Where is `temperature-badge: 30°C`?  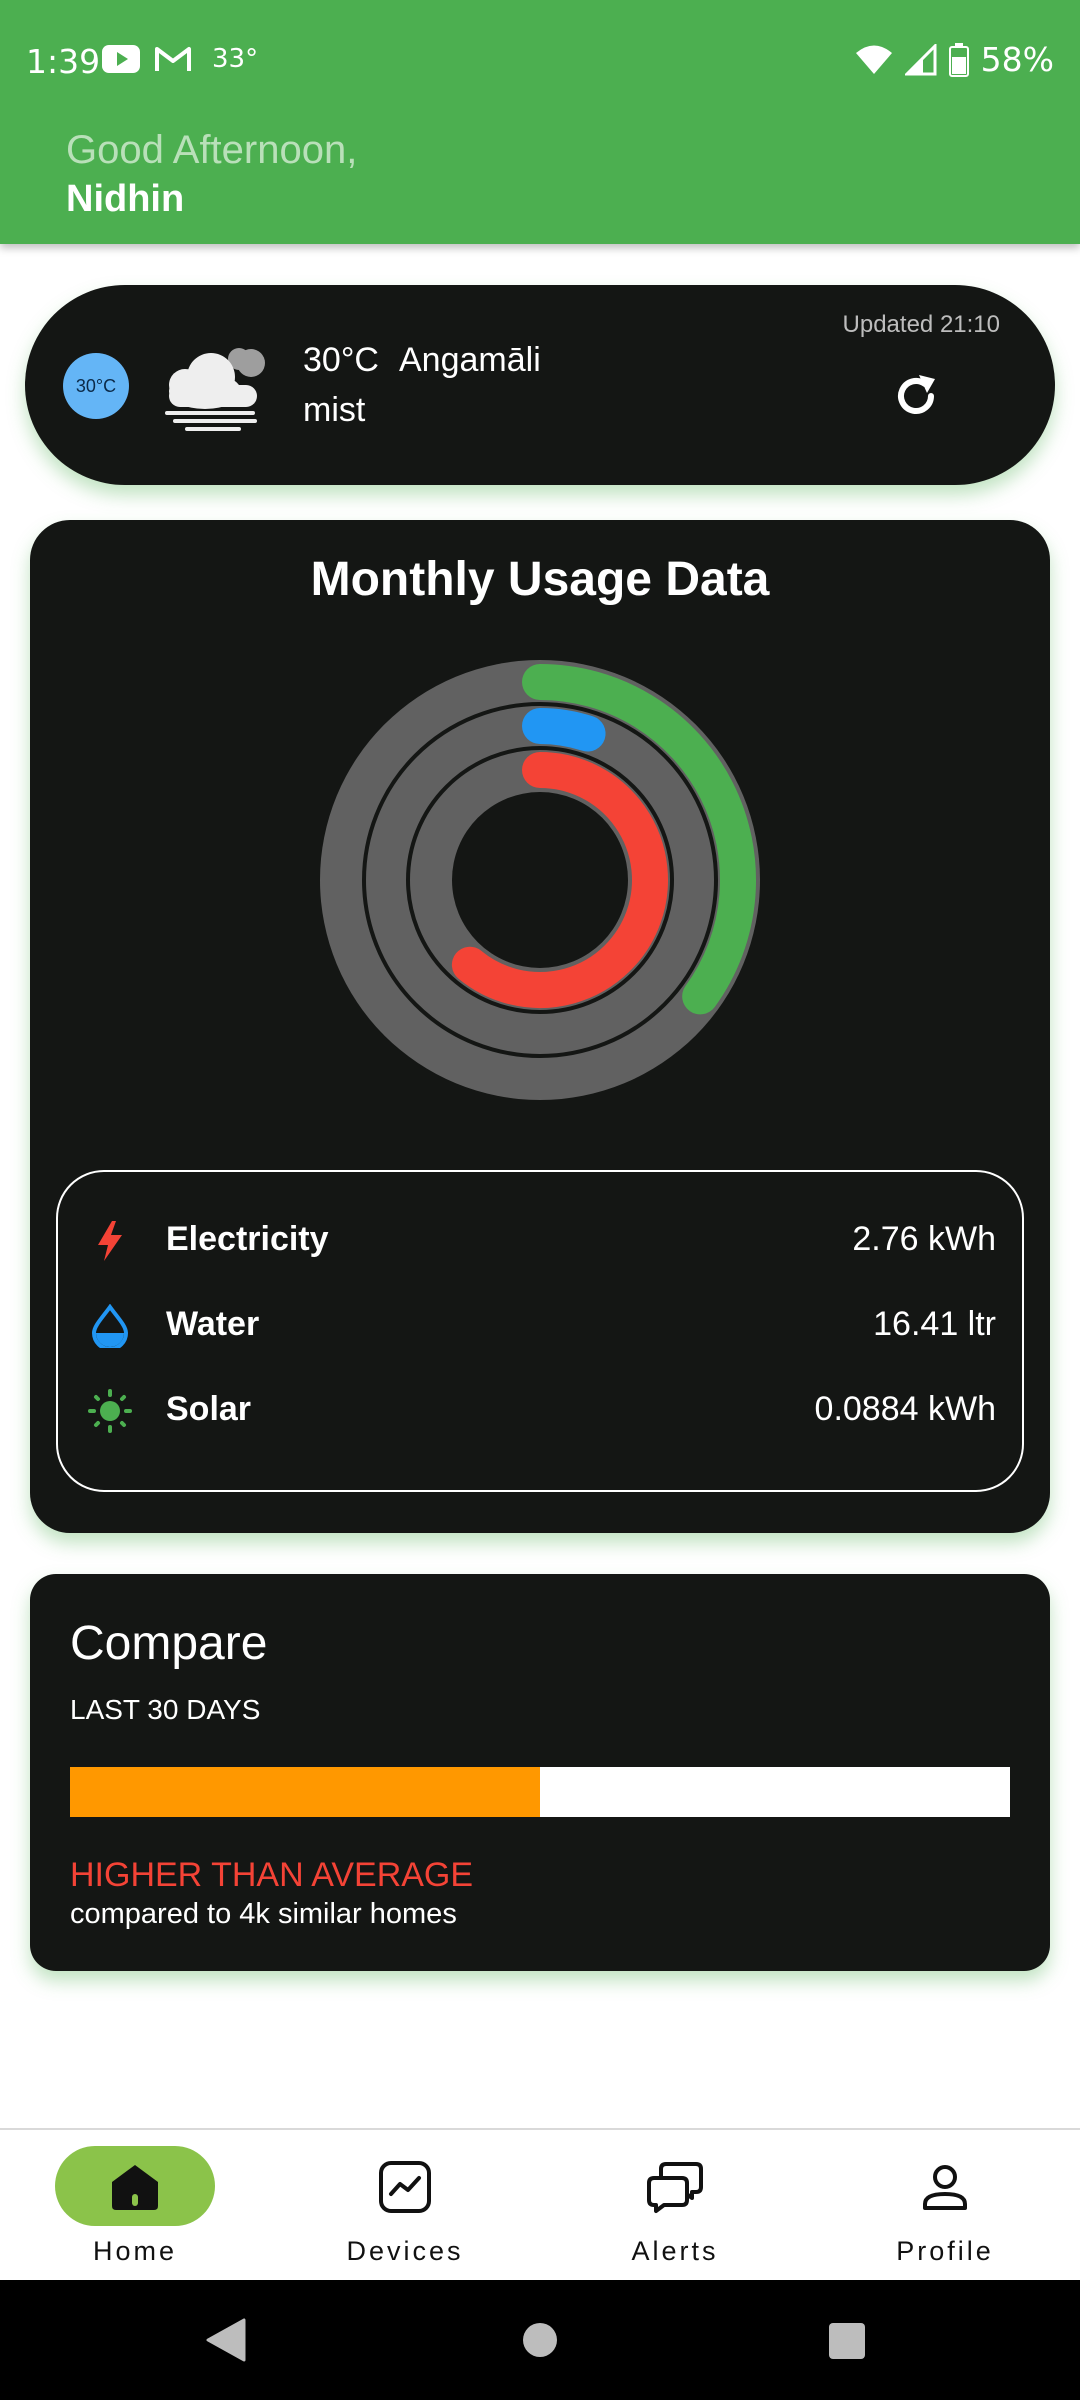 temperature-badge: 30°C is located at coordinates (96, 386).